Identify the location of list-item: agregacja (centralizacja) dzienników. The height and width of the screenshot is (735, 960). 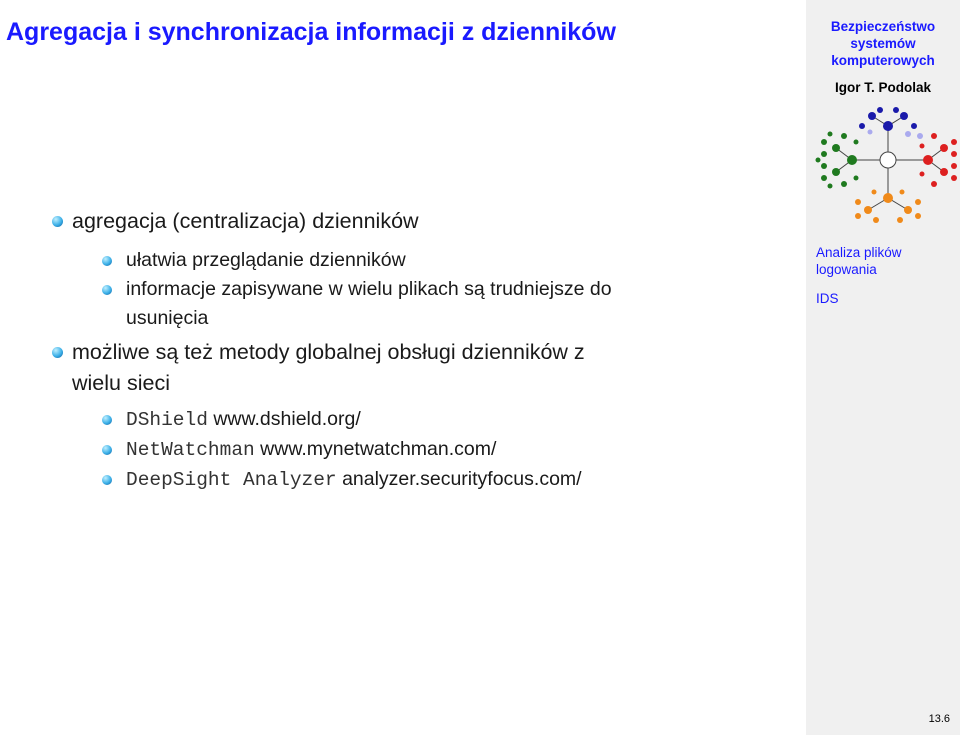
(417, 221).